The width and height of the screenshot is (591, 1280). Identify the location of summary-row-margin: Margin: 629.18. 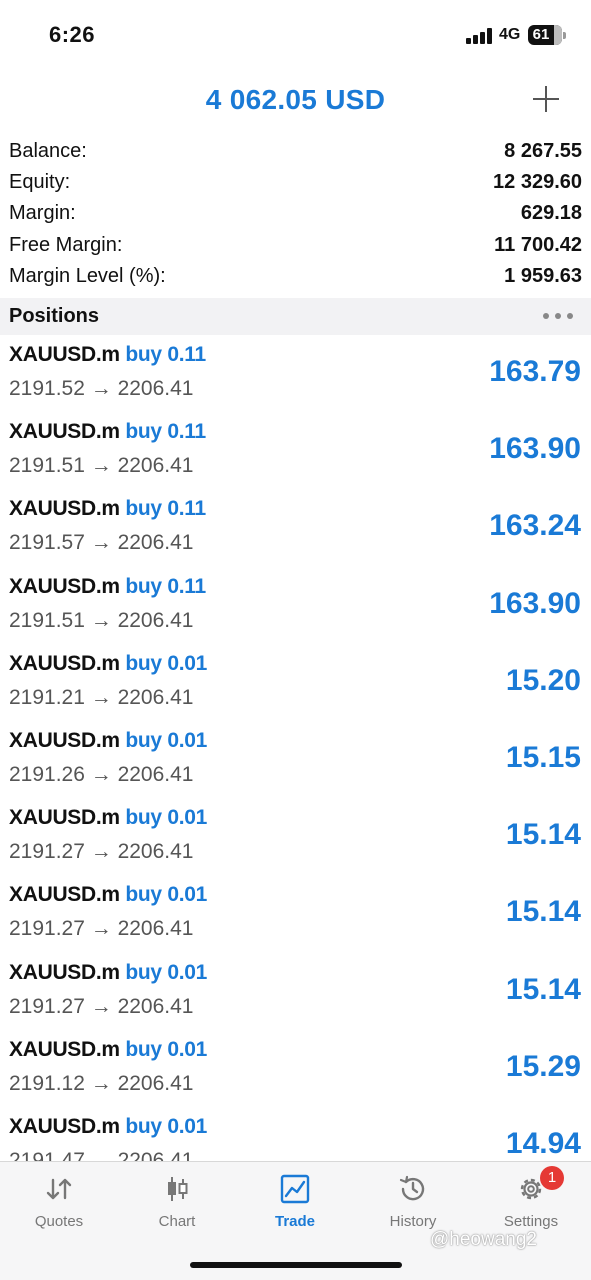
(295, 213).